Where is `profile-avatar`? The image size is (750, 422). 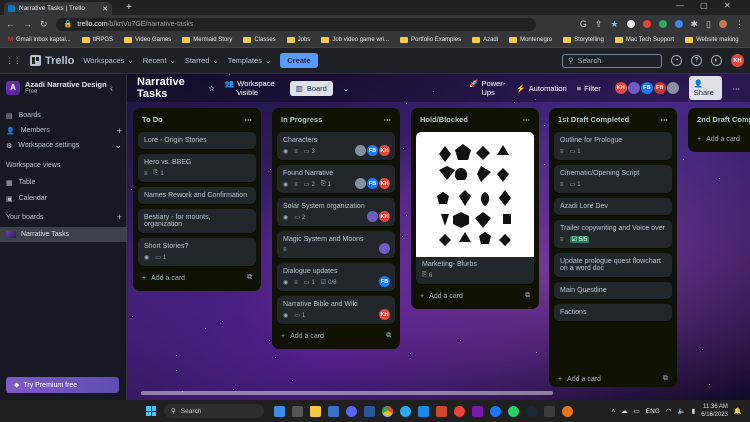 profile-avatar is located at coordinates (723, 24).